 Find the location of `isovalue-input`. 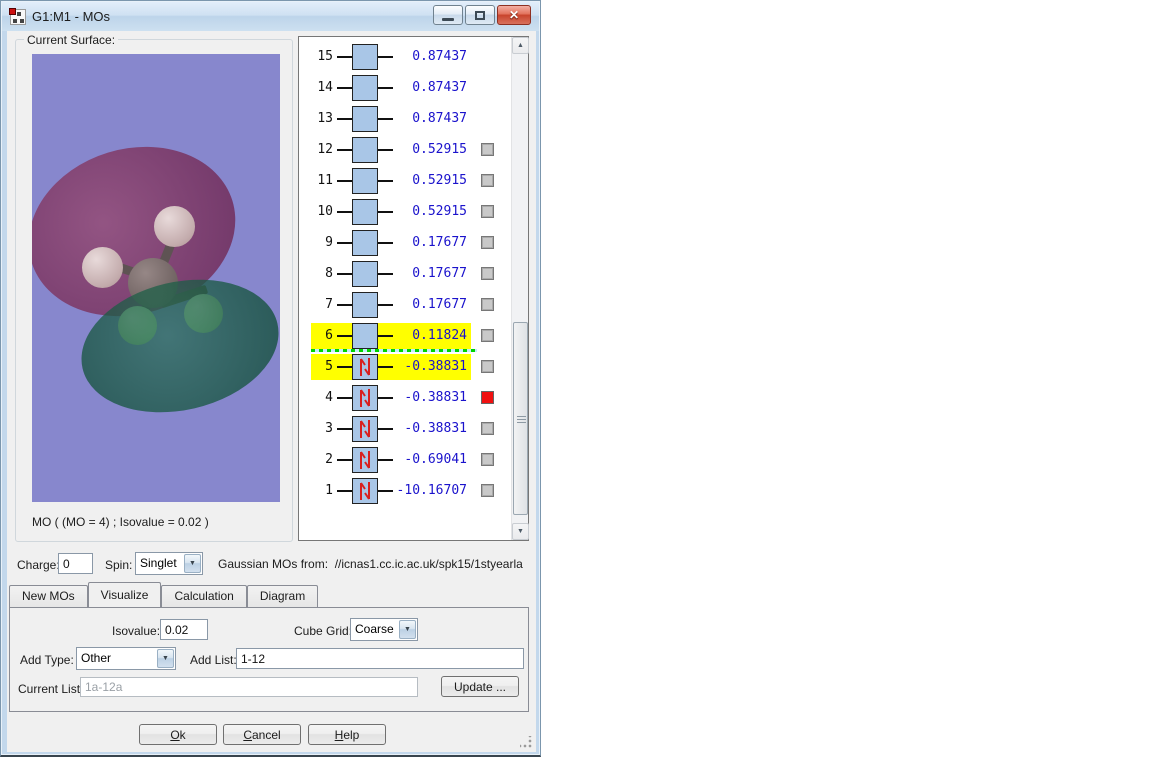

isovalue-input is located at coordinates (184, 629).